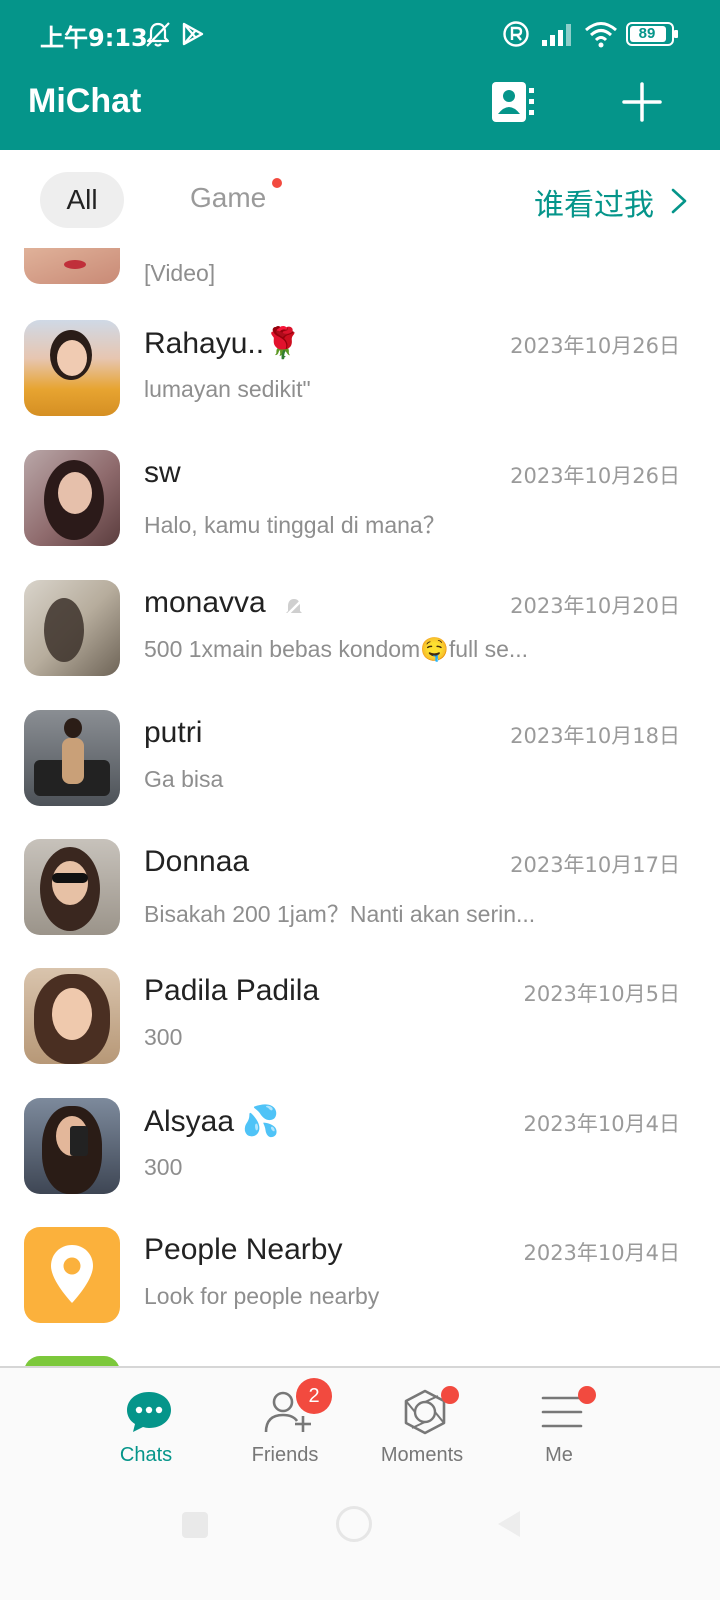 The width and height of the screenshot is (720, 1600). Describe the element at coordinates (243, 1249) in the screenshot. I see `chat-name: People Nearby` at that location.